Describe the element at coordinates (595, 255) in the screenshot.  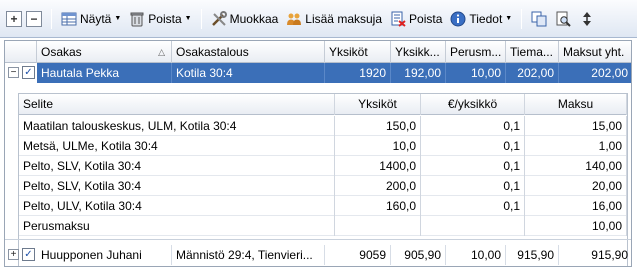
I see `cell-maksut-yht: 915,90` at that location.